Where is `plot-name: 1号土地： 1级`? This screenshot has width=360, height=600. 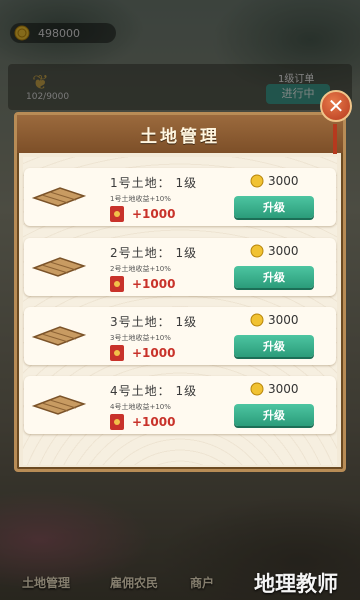
plot-name: 1号土地： 1级 is located at coordinates (154, 183).